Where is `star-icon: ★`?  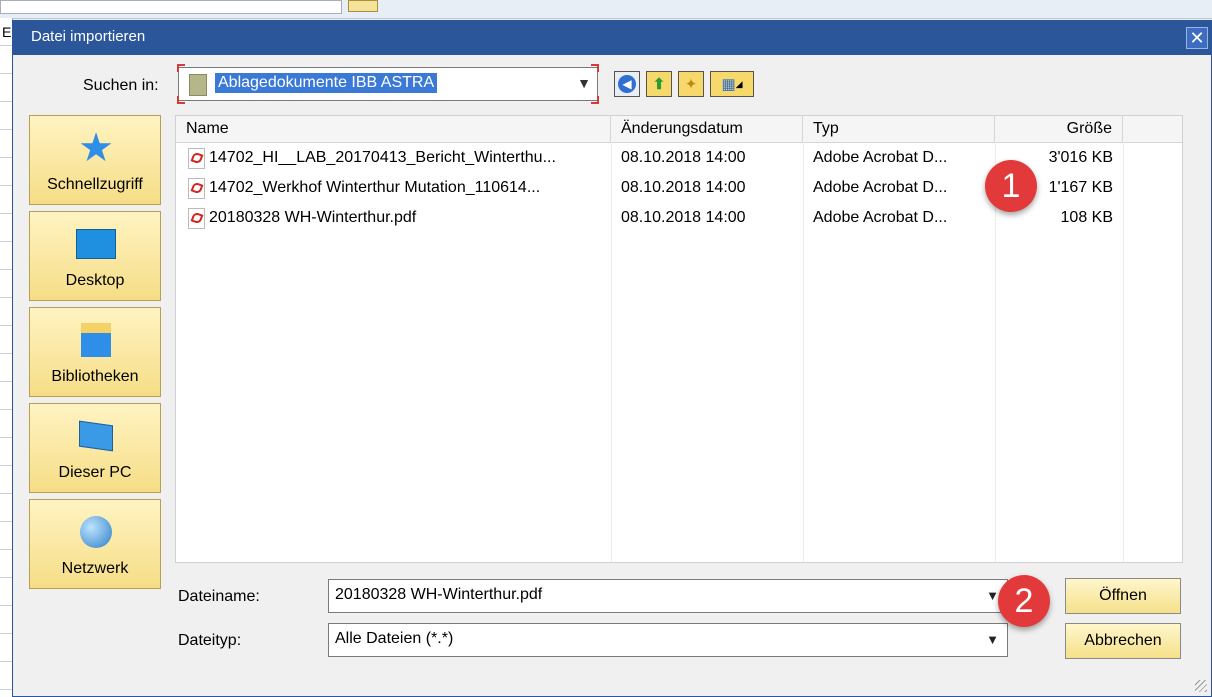
star-icon: ★ is located at coordinates (96, 148).